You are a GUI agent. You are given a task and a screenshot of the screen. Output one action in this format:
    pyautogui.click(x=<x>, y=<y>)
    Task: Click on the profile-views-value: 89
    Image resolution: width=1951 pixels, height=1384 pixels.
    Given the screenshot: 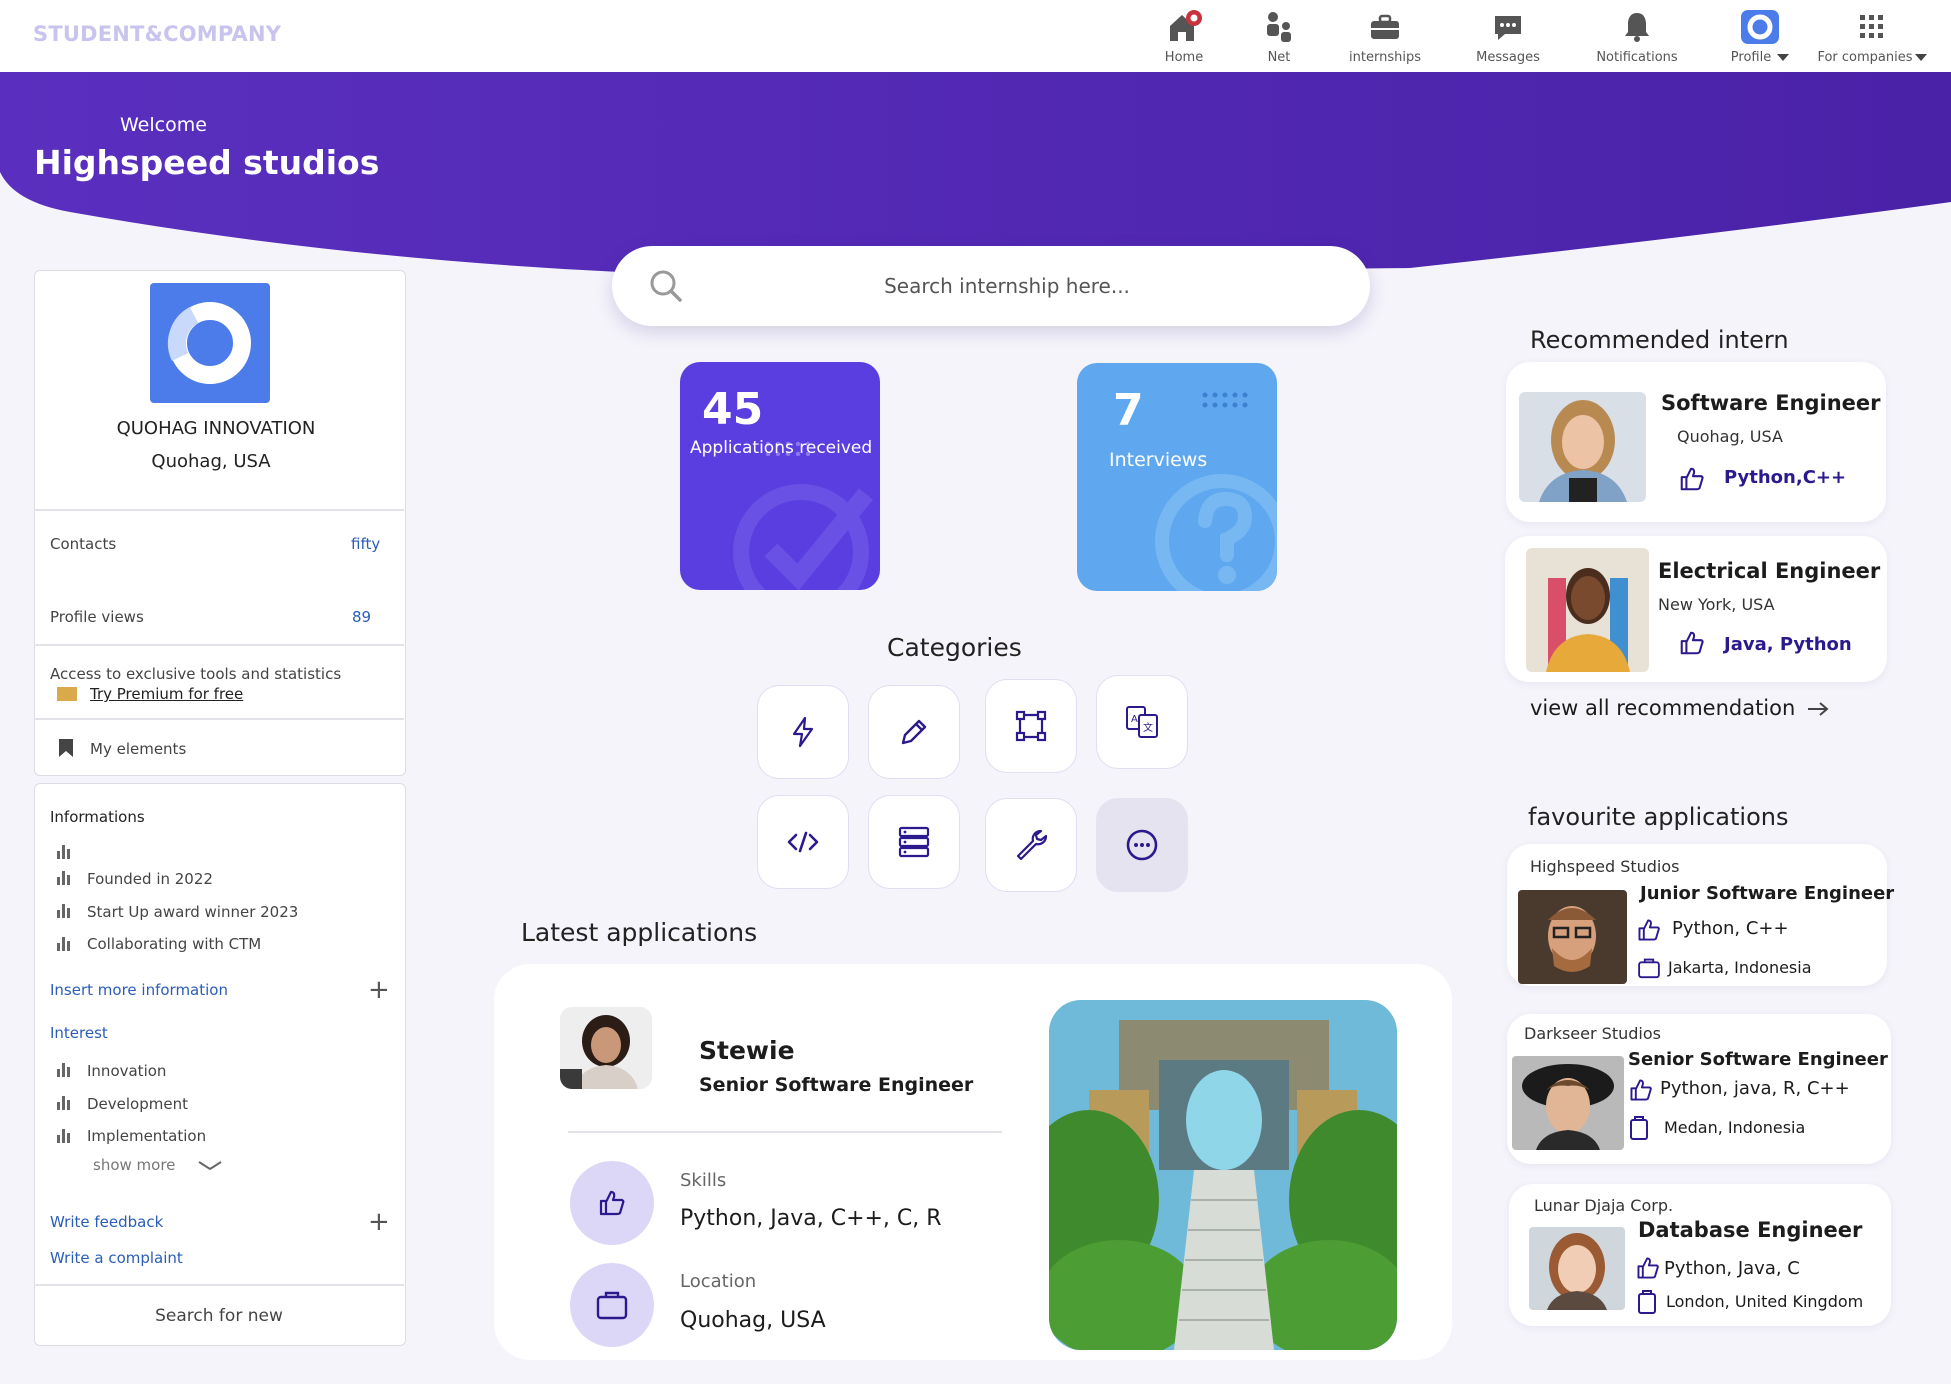 What is the action you would take?
    pyautogui.click(x=361, y=617)
    